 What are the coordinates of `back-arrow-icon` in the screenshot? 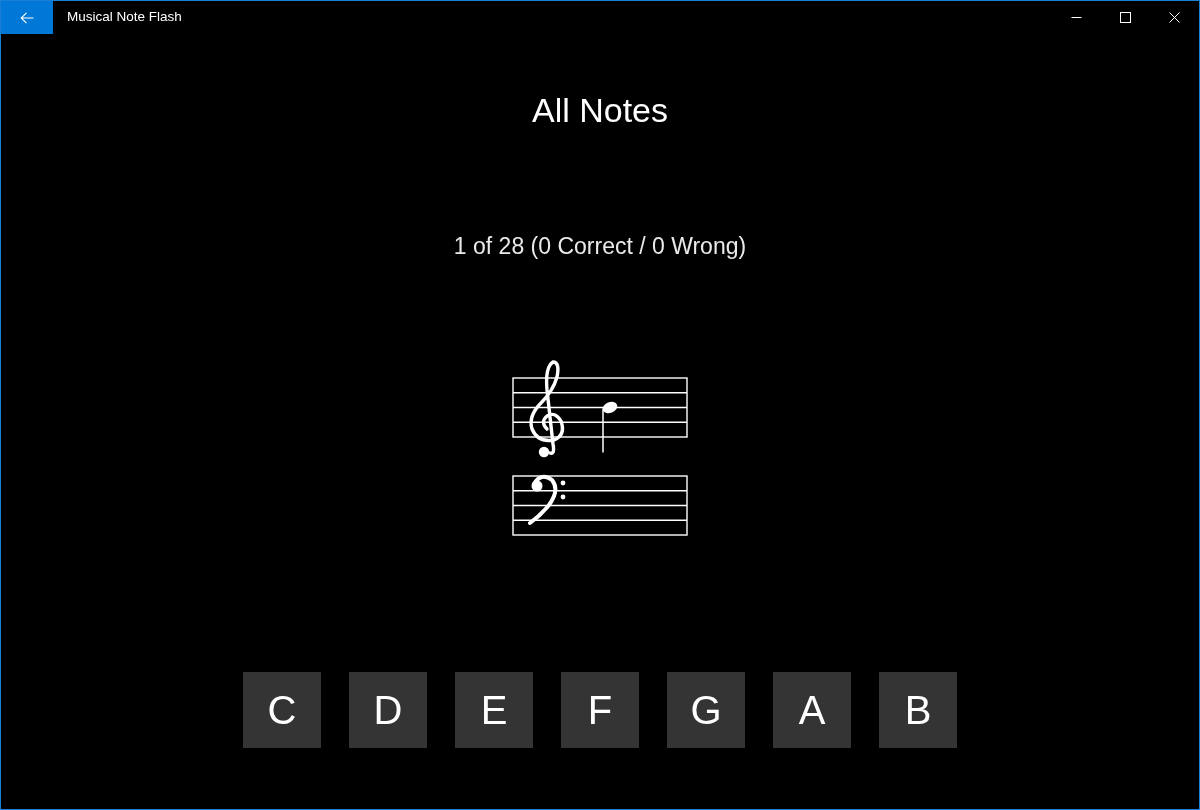 It's located at (27, 17).